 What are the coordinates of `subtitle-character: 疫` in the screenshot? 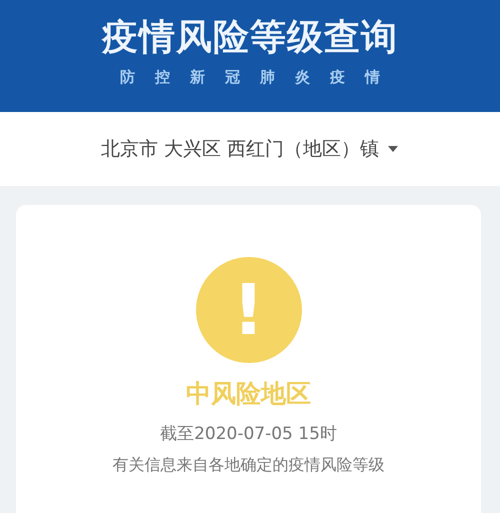 It's located at (337, 77).